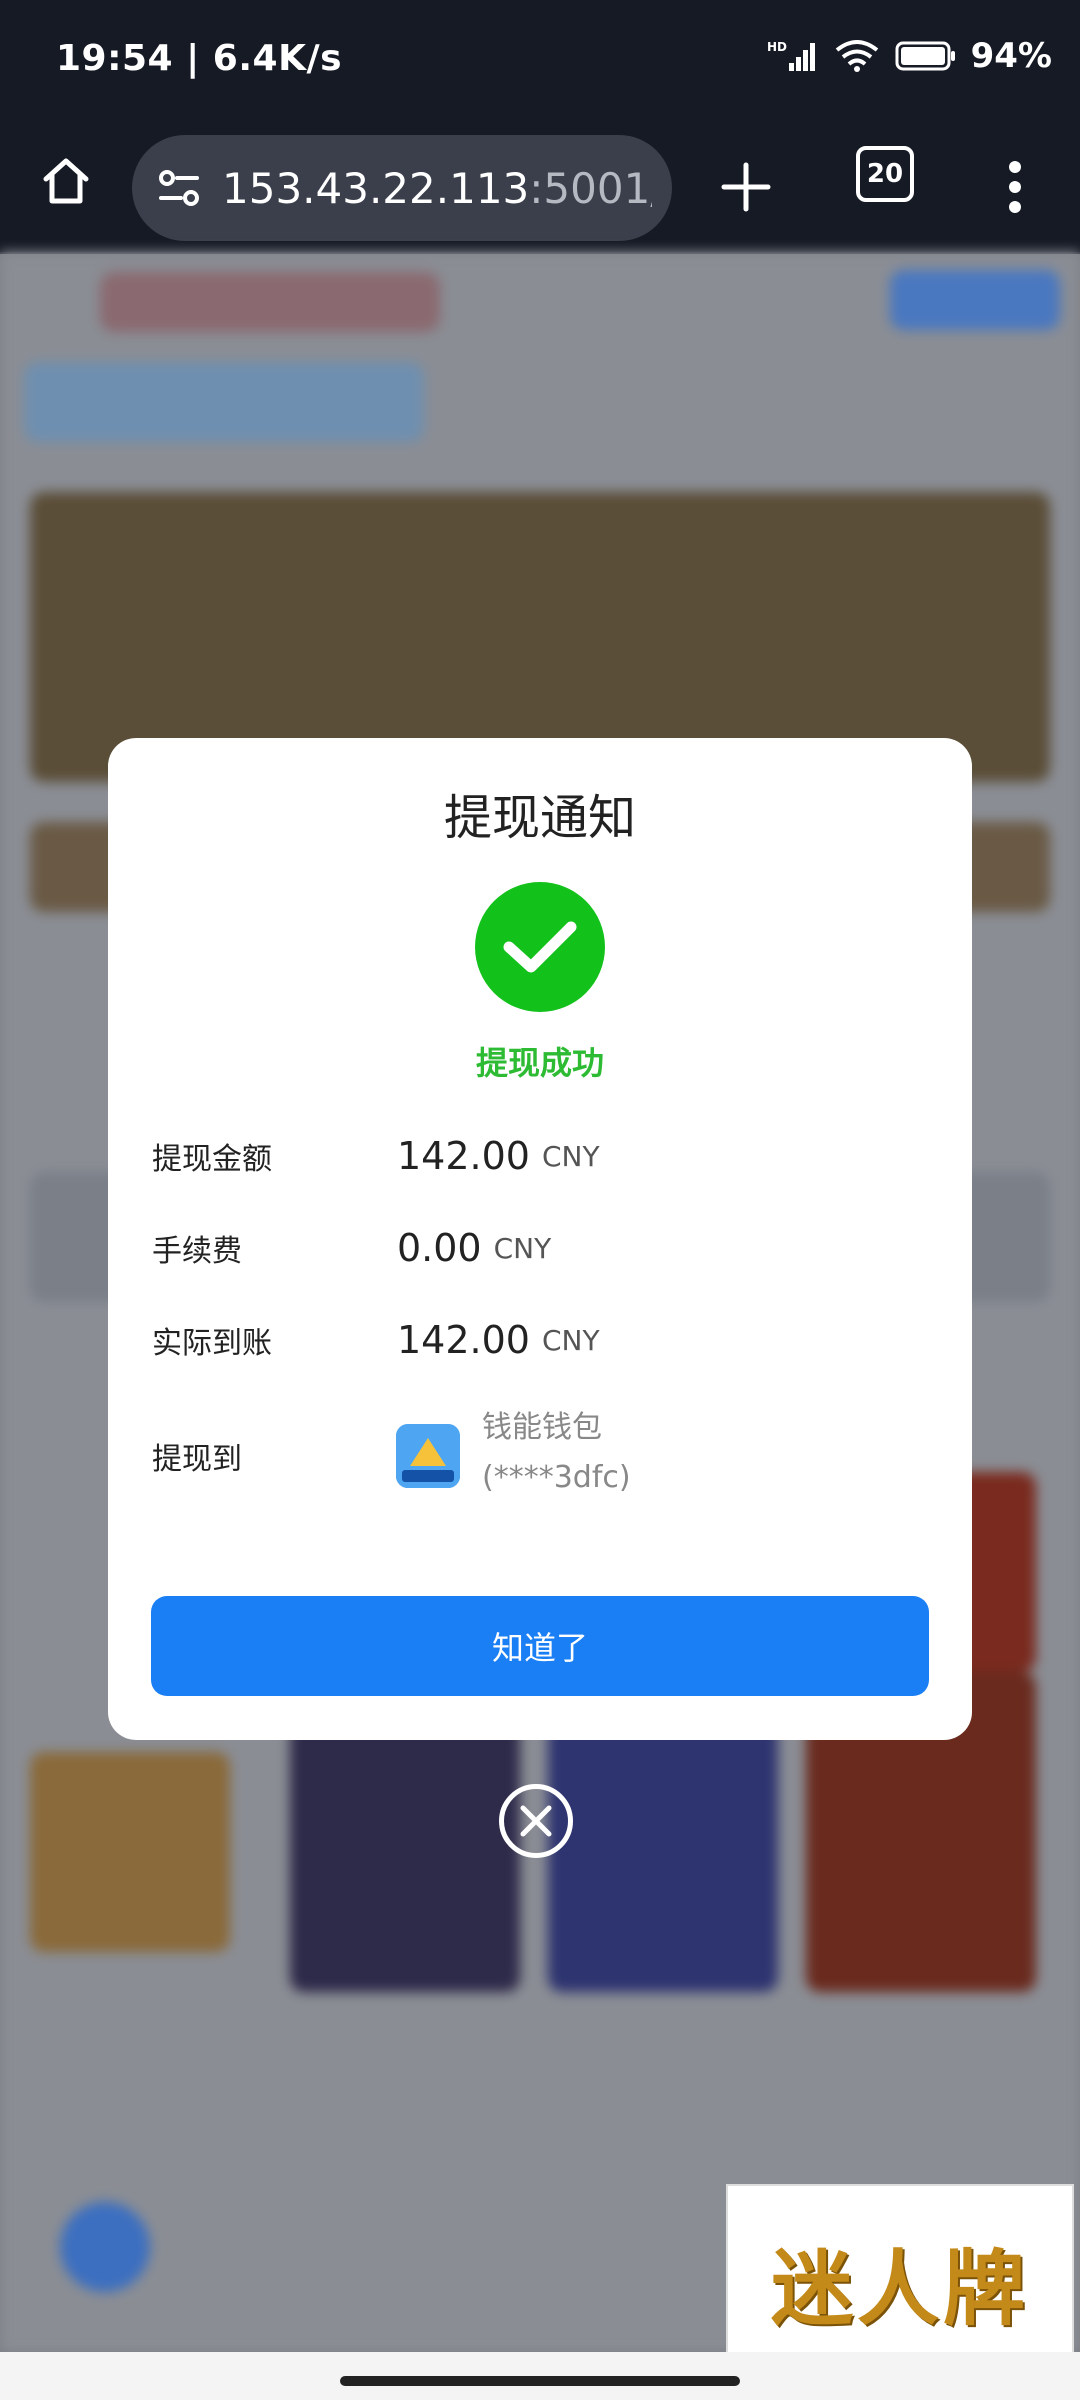 Image resolution: width=1080 pixels, height=2400 pixels. Describe the element at coordinates (199, 58) in the screenshot. I see `status-time-speed: 19:54 | 6.4K/s` at that location.